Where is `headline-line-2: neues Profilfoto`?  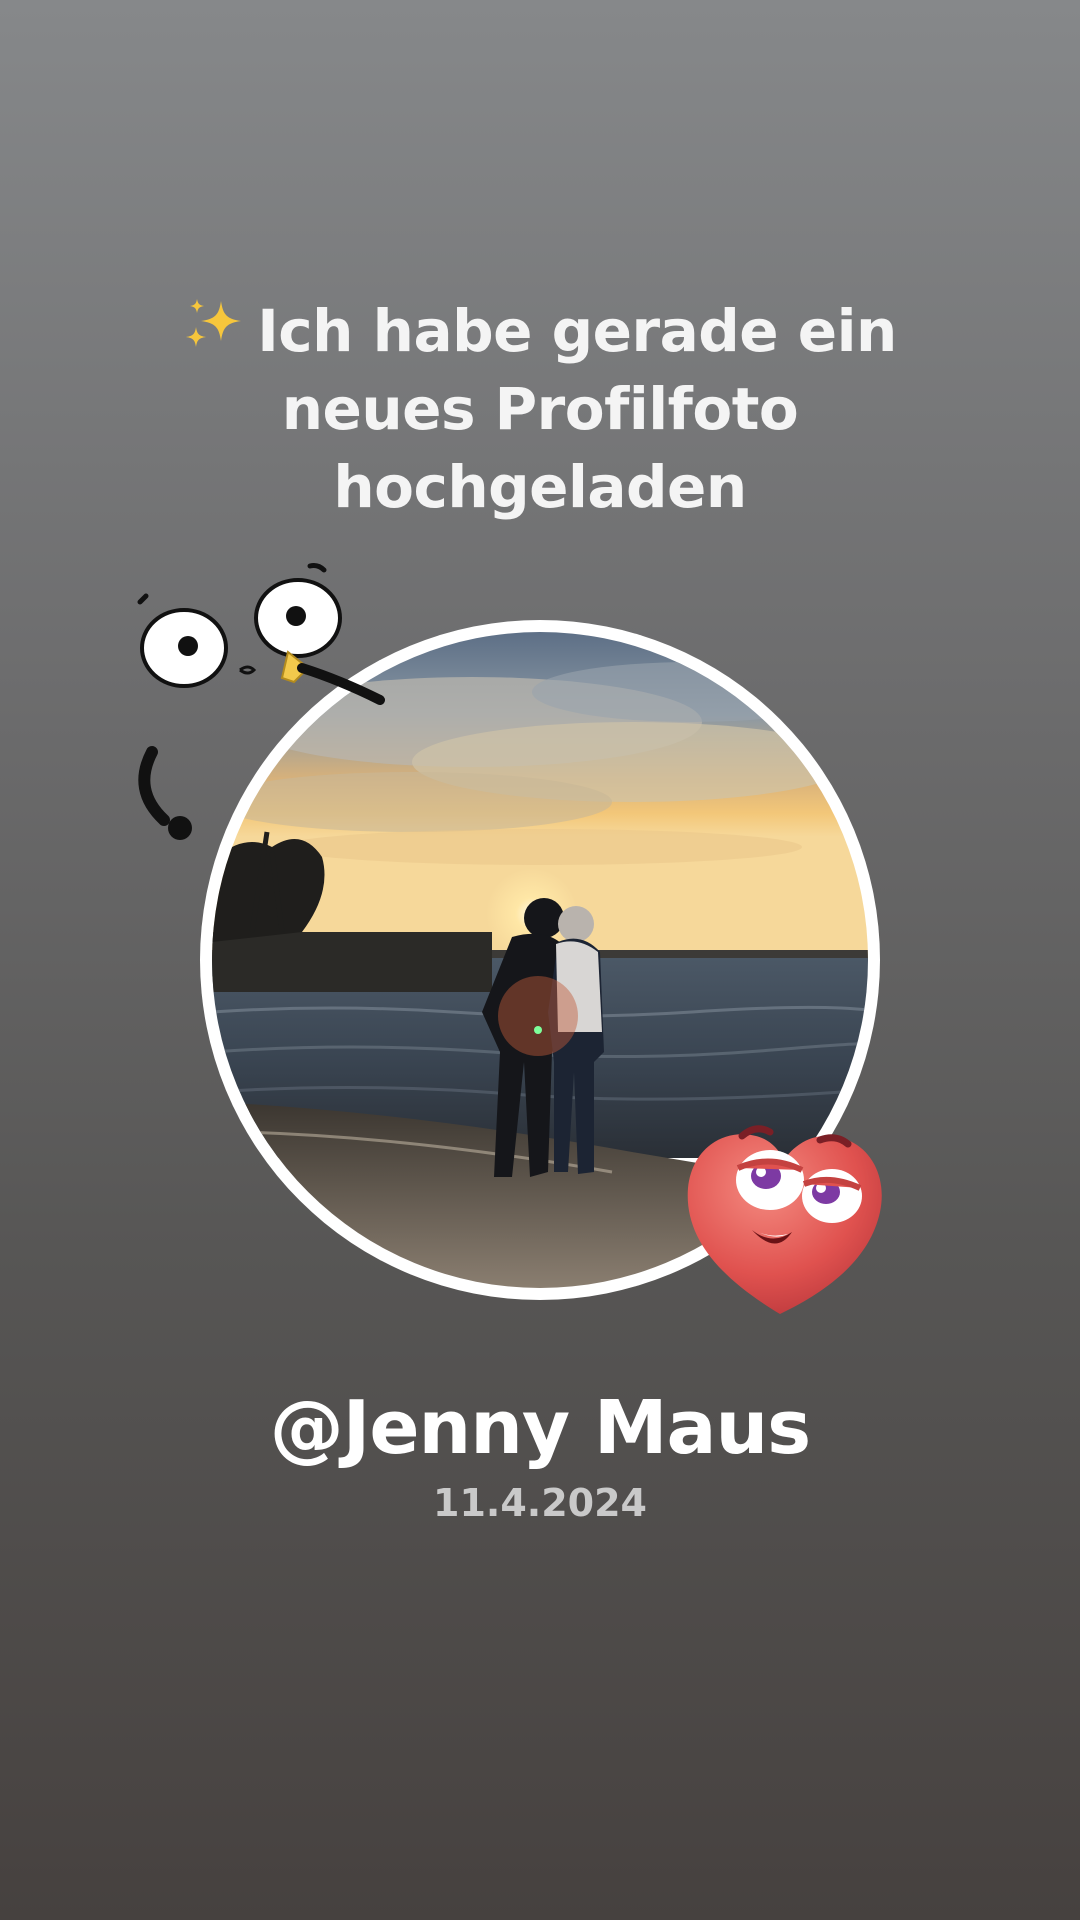
headline-line-2: neues Profilfoto is located at coordinates (540, 409).